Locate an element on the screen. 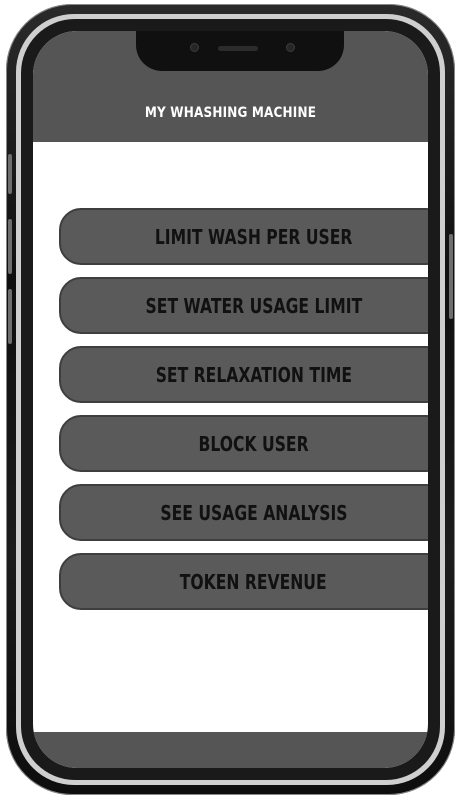 This screenshot has height=799, width=461. volume-up-button is located at coordinates (10, 246).